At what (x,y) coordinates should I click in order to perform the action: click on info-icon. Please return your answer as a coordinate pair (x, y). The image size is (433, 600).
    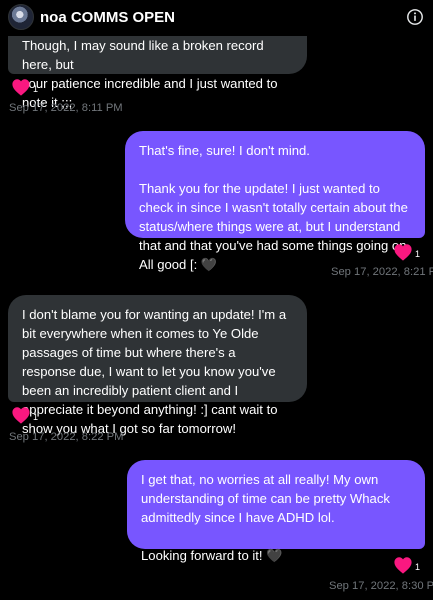
    Looking at the image, I should click on (415, 17).